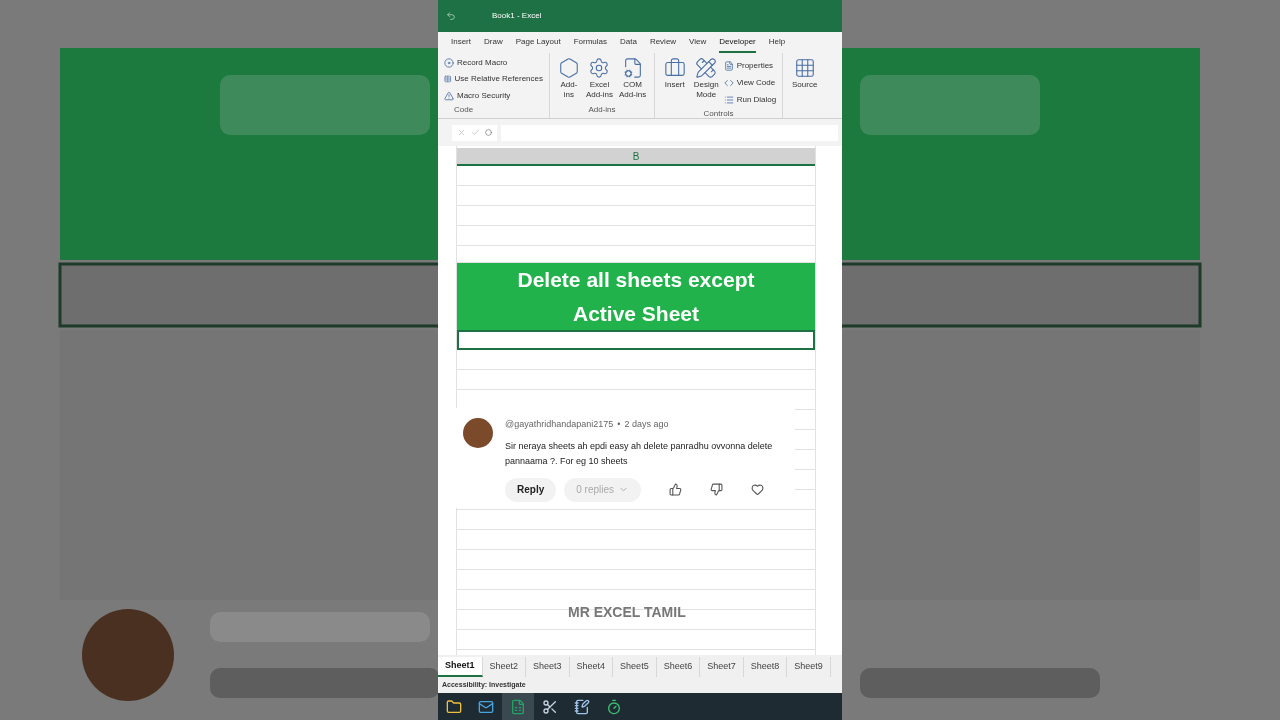  What do you see at coordinates (517, 16) in the screenshot?
I see `window-title: Book1 - Excel` at bounding box center [517, 16].